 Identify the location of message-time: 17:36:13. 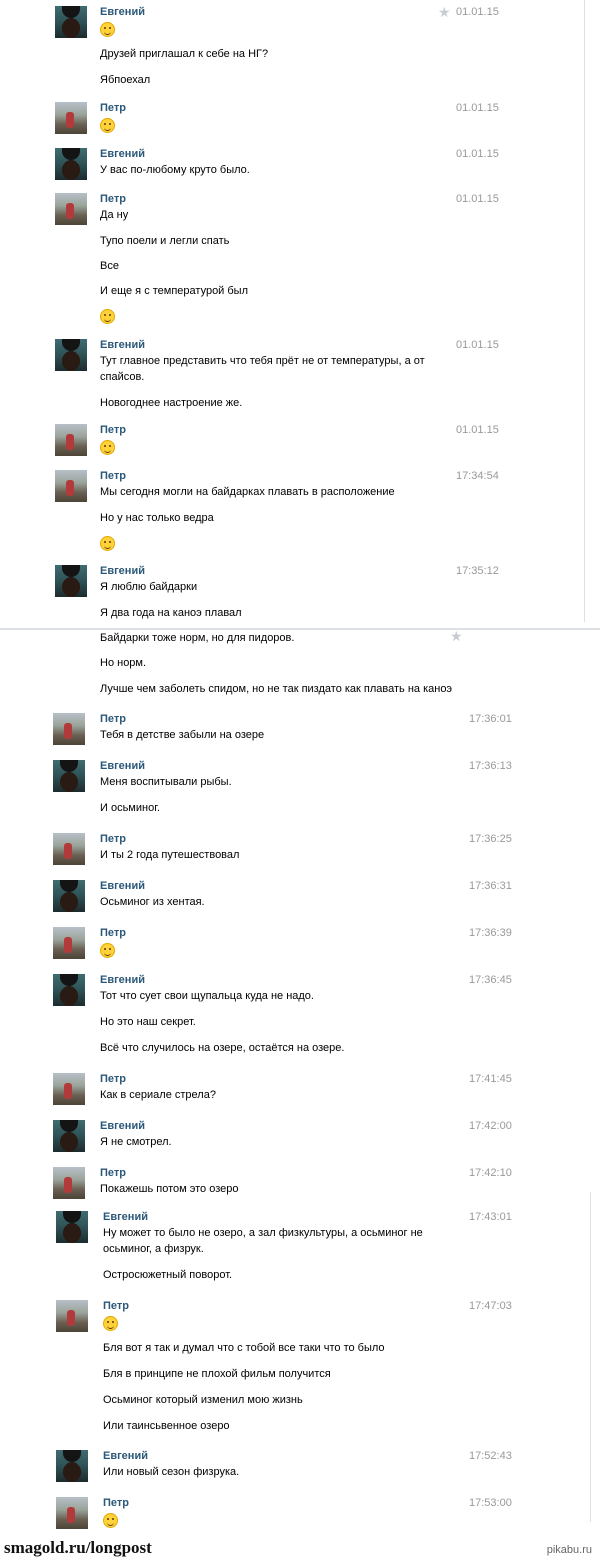
(490, 766).